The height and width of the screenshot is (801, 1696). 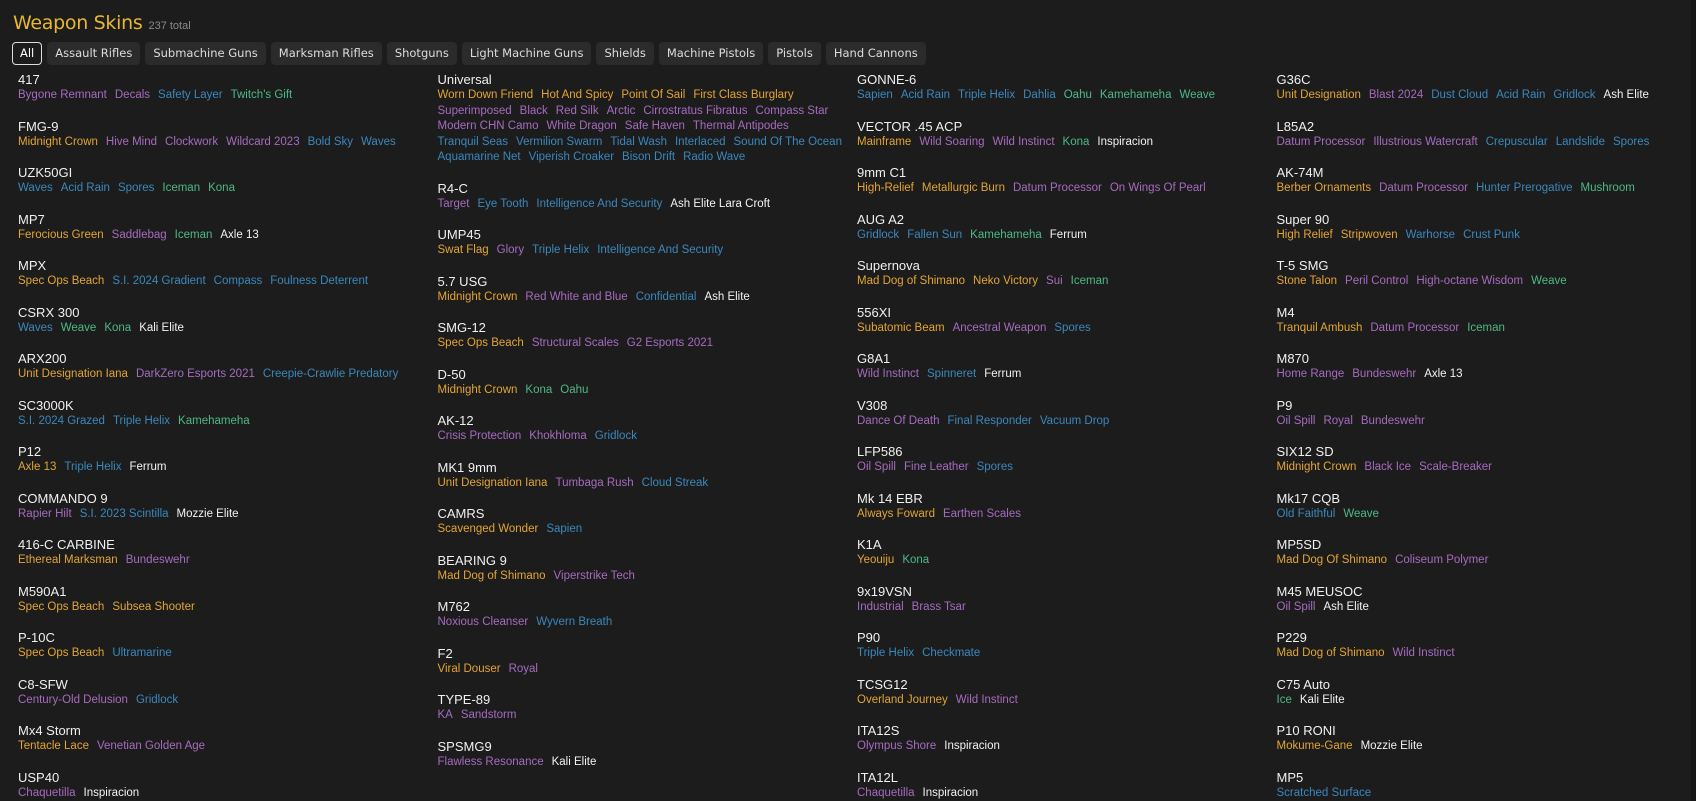 What do you see at coordinates (666, 298) in the screenshot?
I see `skin-link: Confidential` at bounding box center [666, 298].